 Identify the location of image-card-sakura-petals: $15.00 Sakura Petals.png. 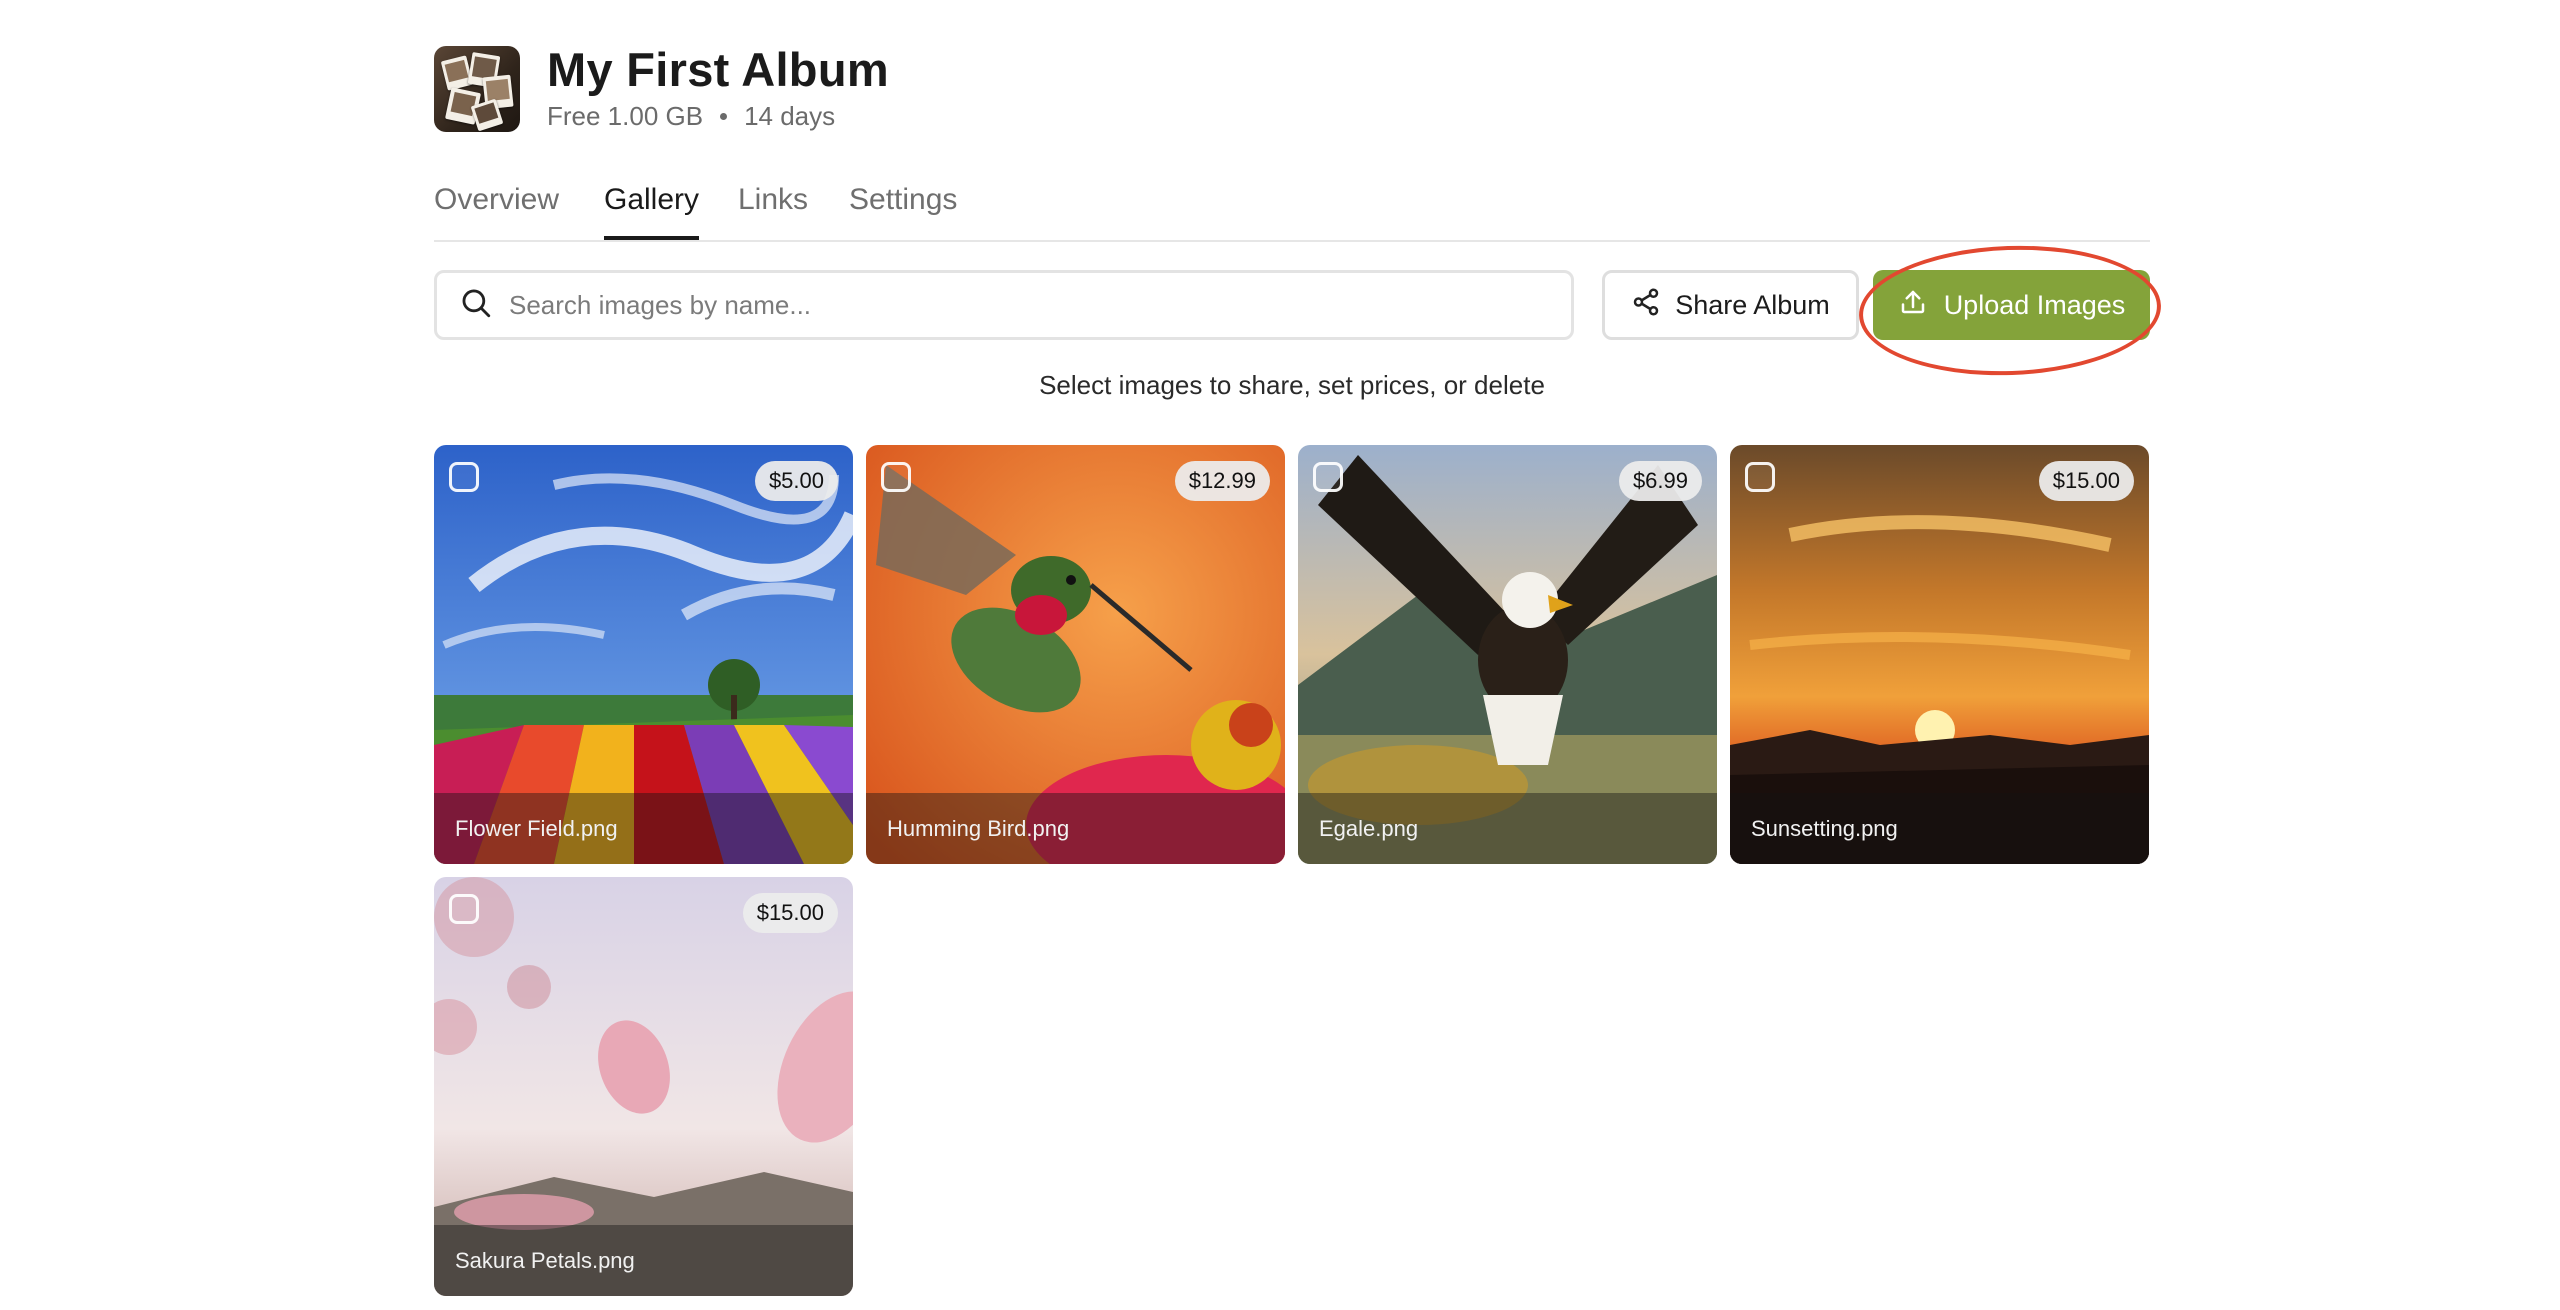
(643, 1086).